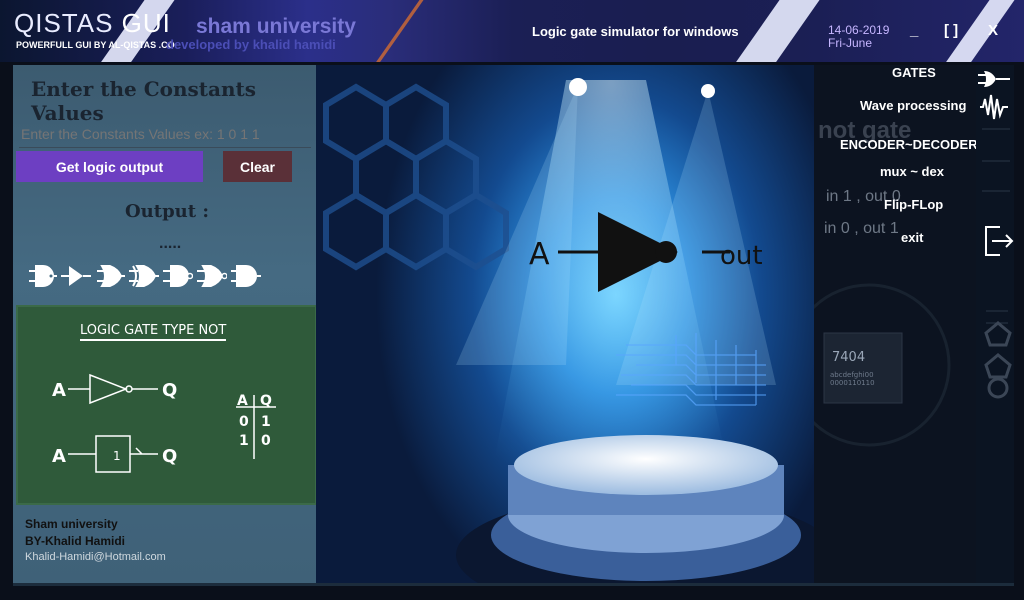 The image size is (1024, 600). What do you see at coordinates (913, 204) in the screenshot?
I see `nav-item-flip-flop: Flip-FLop` at bounding box center [913, 204].